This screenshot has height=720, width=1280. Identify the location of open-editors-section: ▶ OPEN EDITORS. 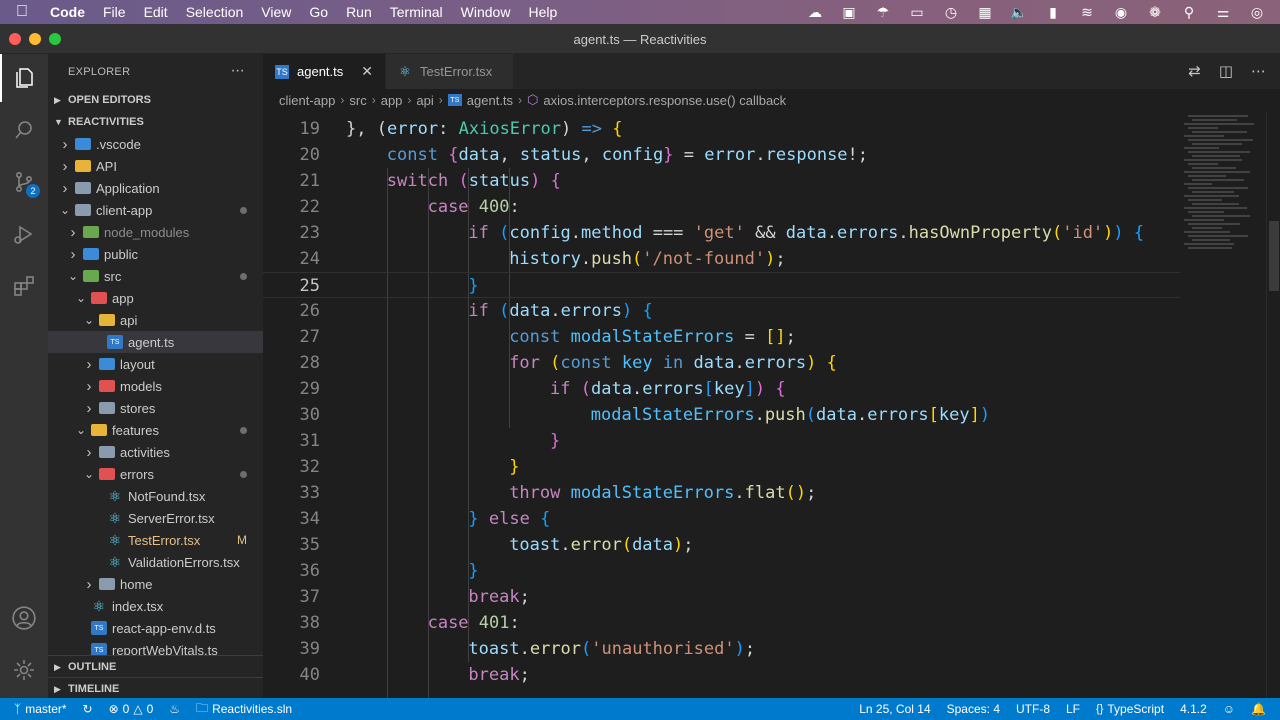
(155, 100).